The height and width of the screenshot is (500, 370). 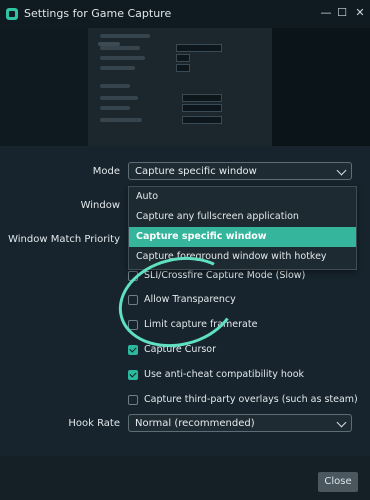 I want to click on close-button: Close, so click(x=338, y=482).